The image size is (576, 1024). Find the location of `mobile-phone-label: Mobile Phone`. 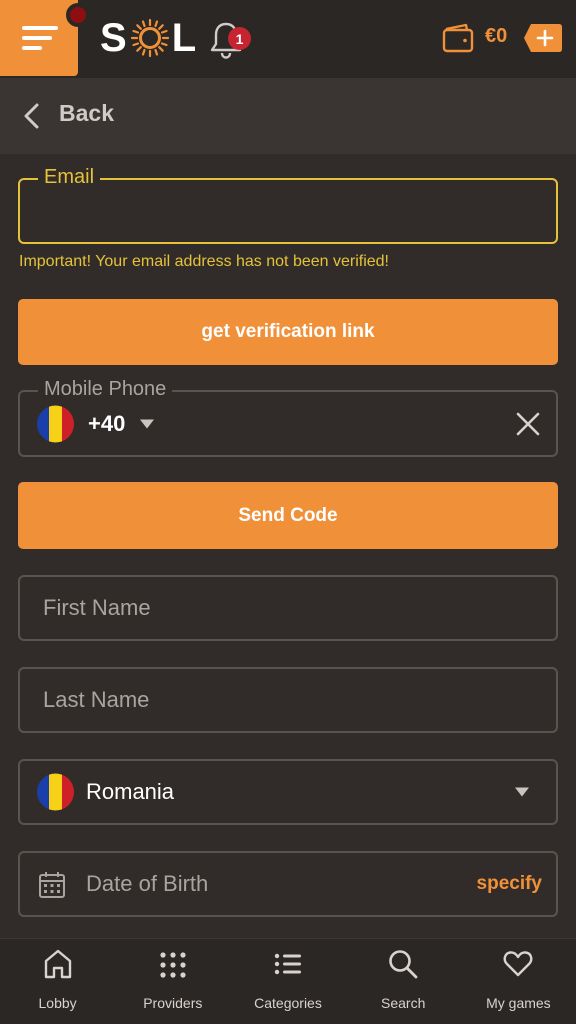

mobile-phone-label: Mobile Phone is located at coordinates (105, 389).